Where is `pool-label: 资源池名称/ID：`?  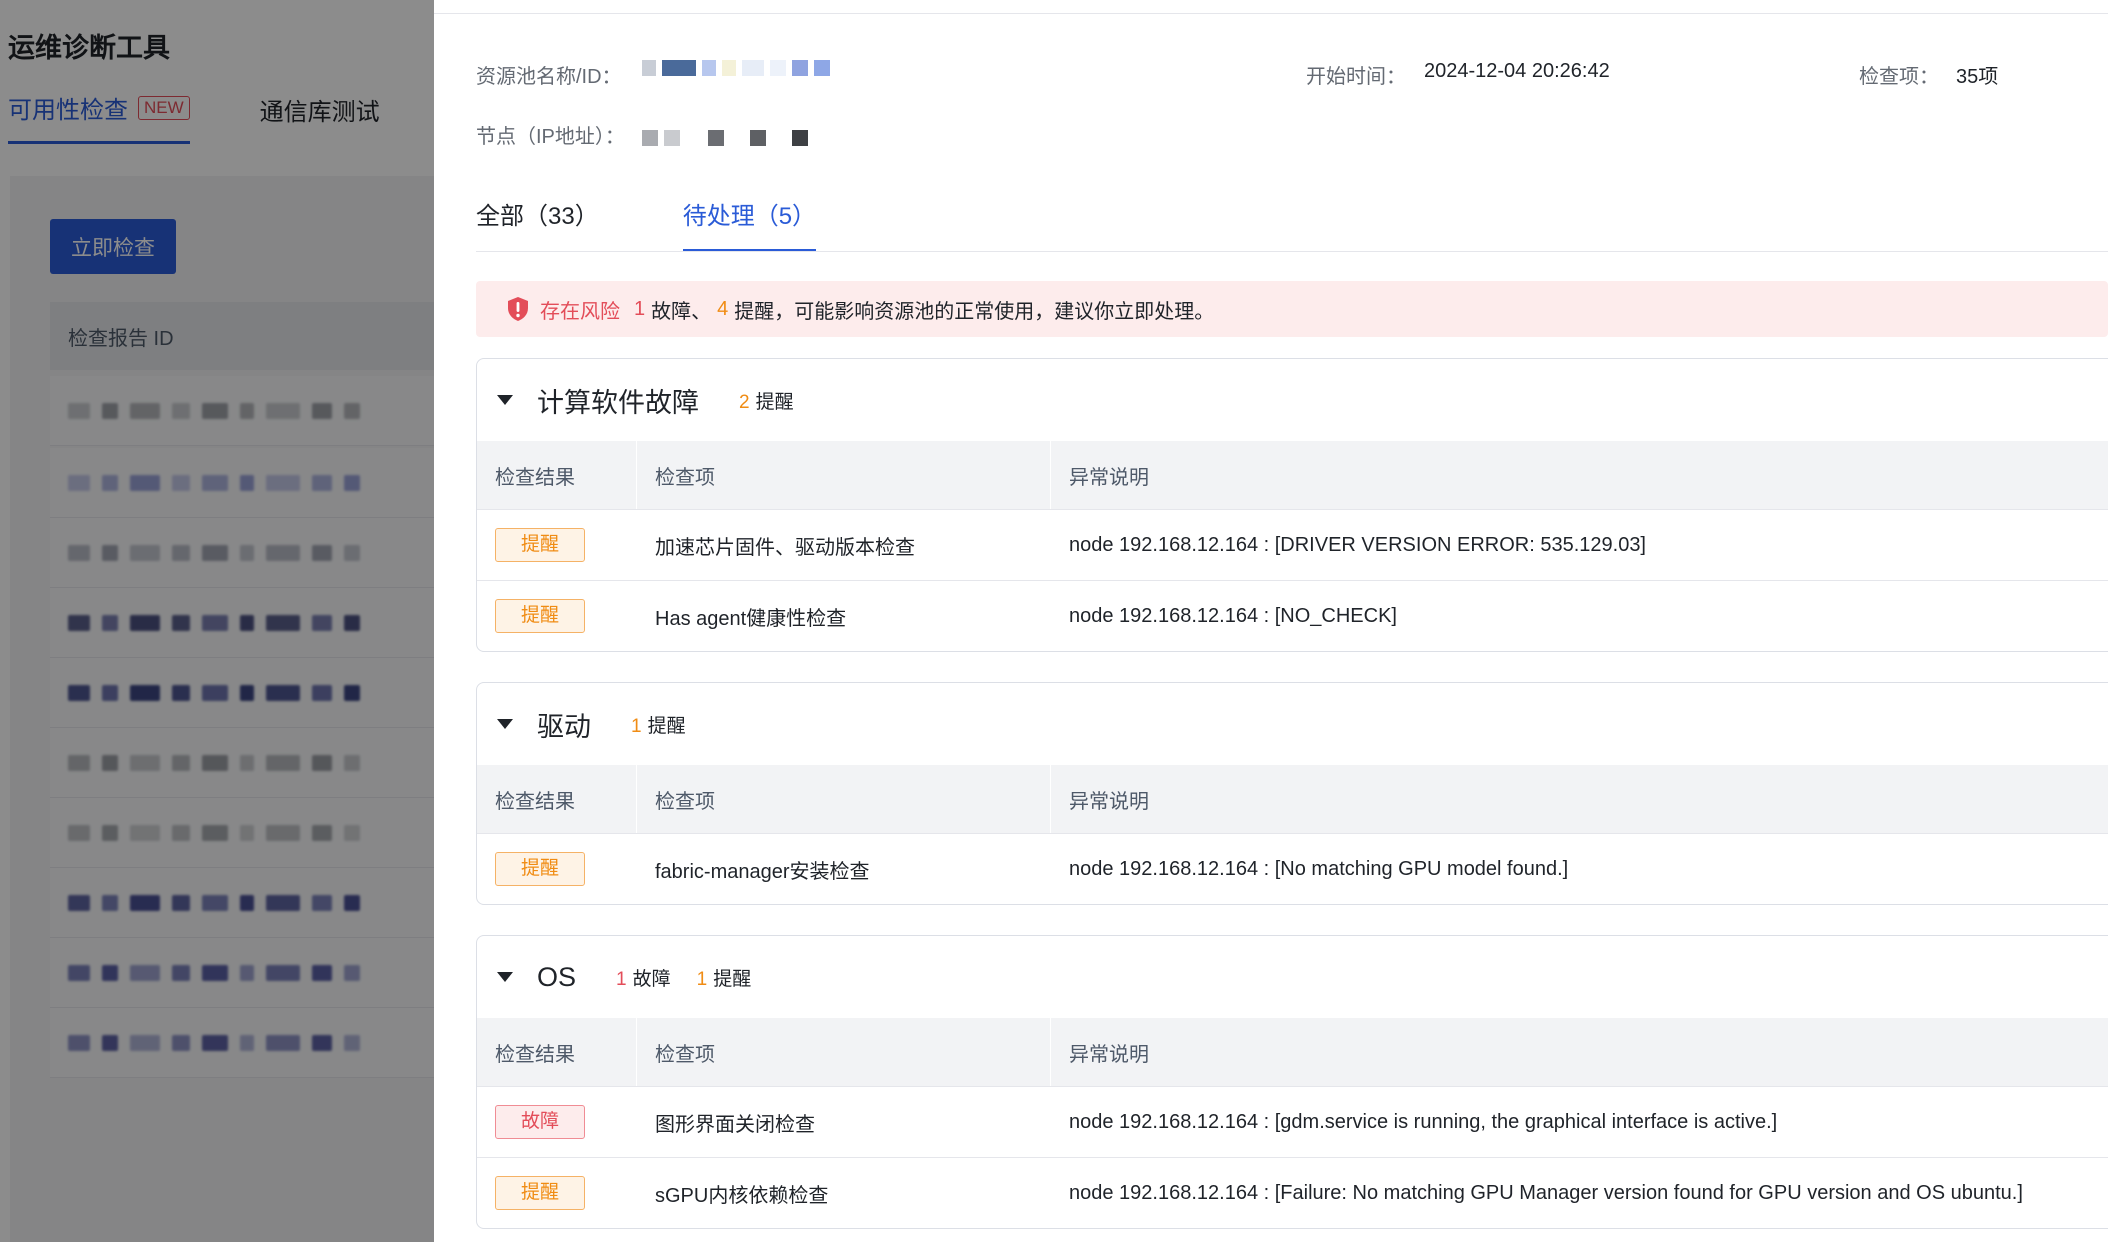
pool-label: 资源池名称/ID： is located at coordinates (549, 77).